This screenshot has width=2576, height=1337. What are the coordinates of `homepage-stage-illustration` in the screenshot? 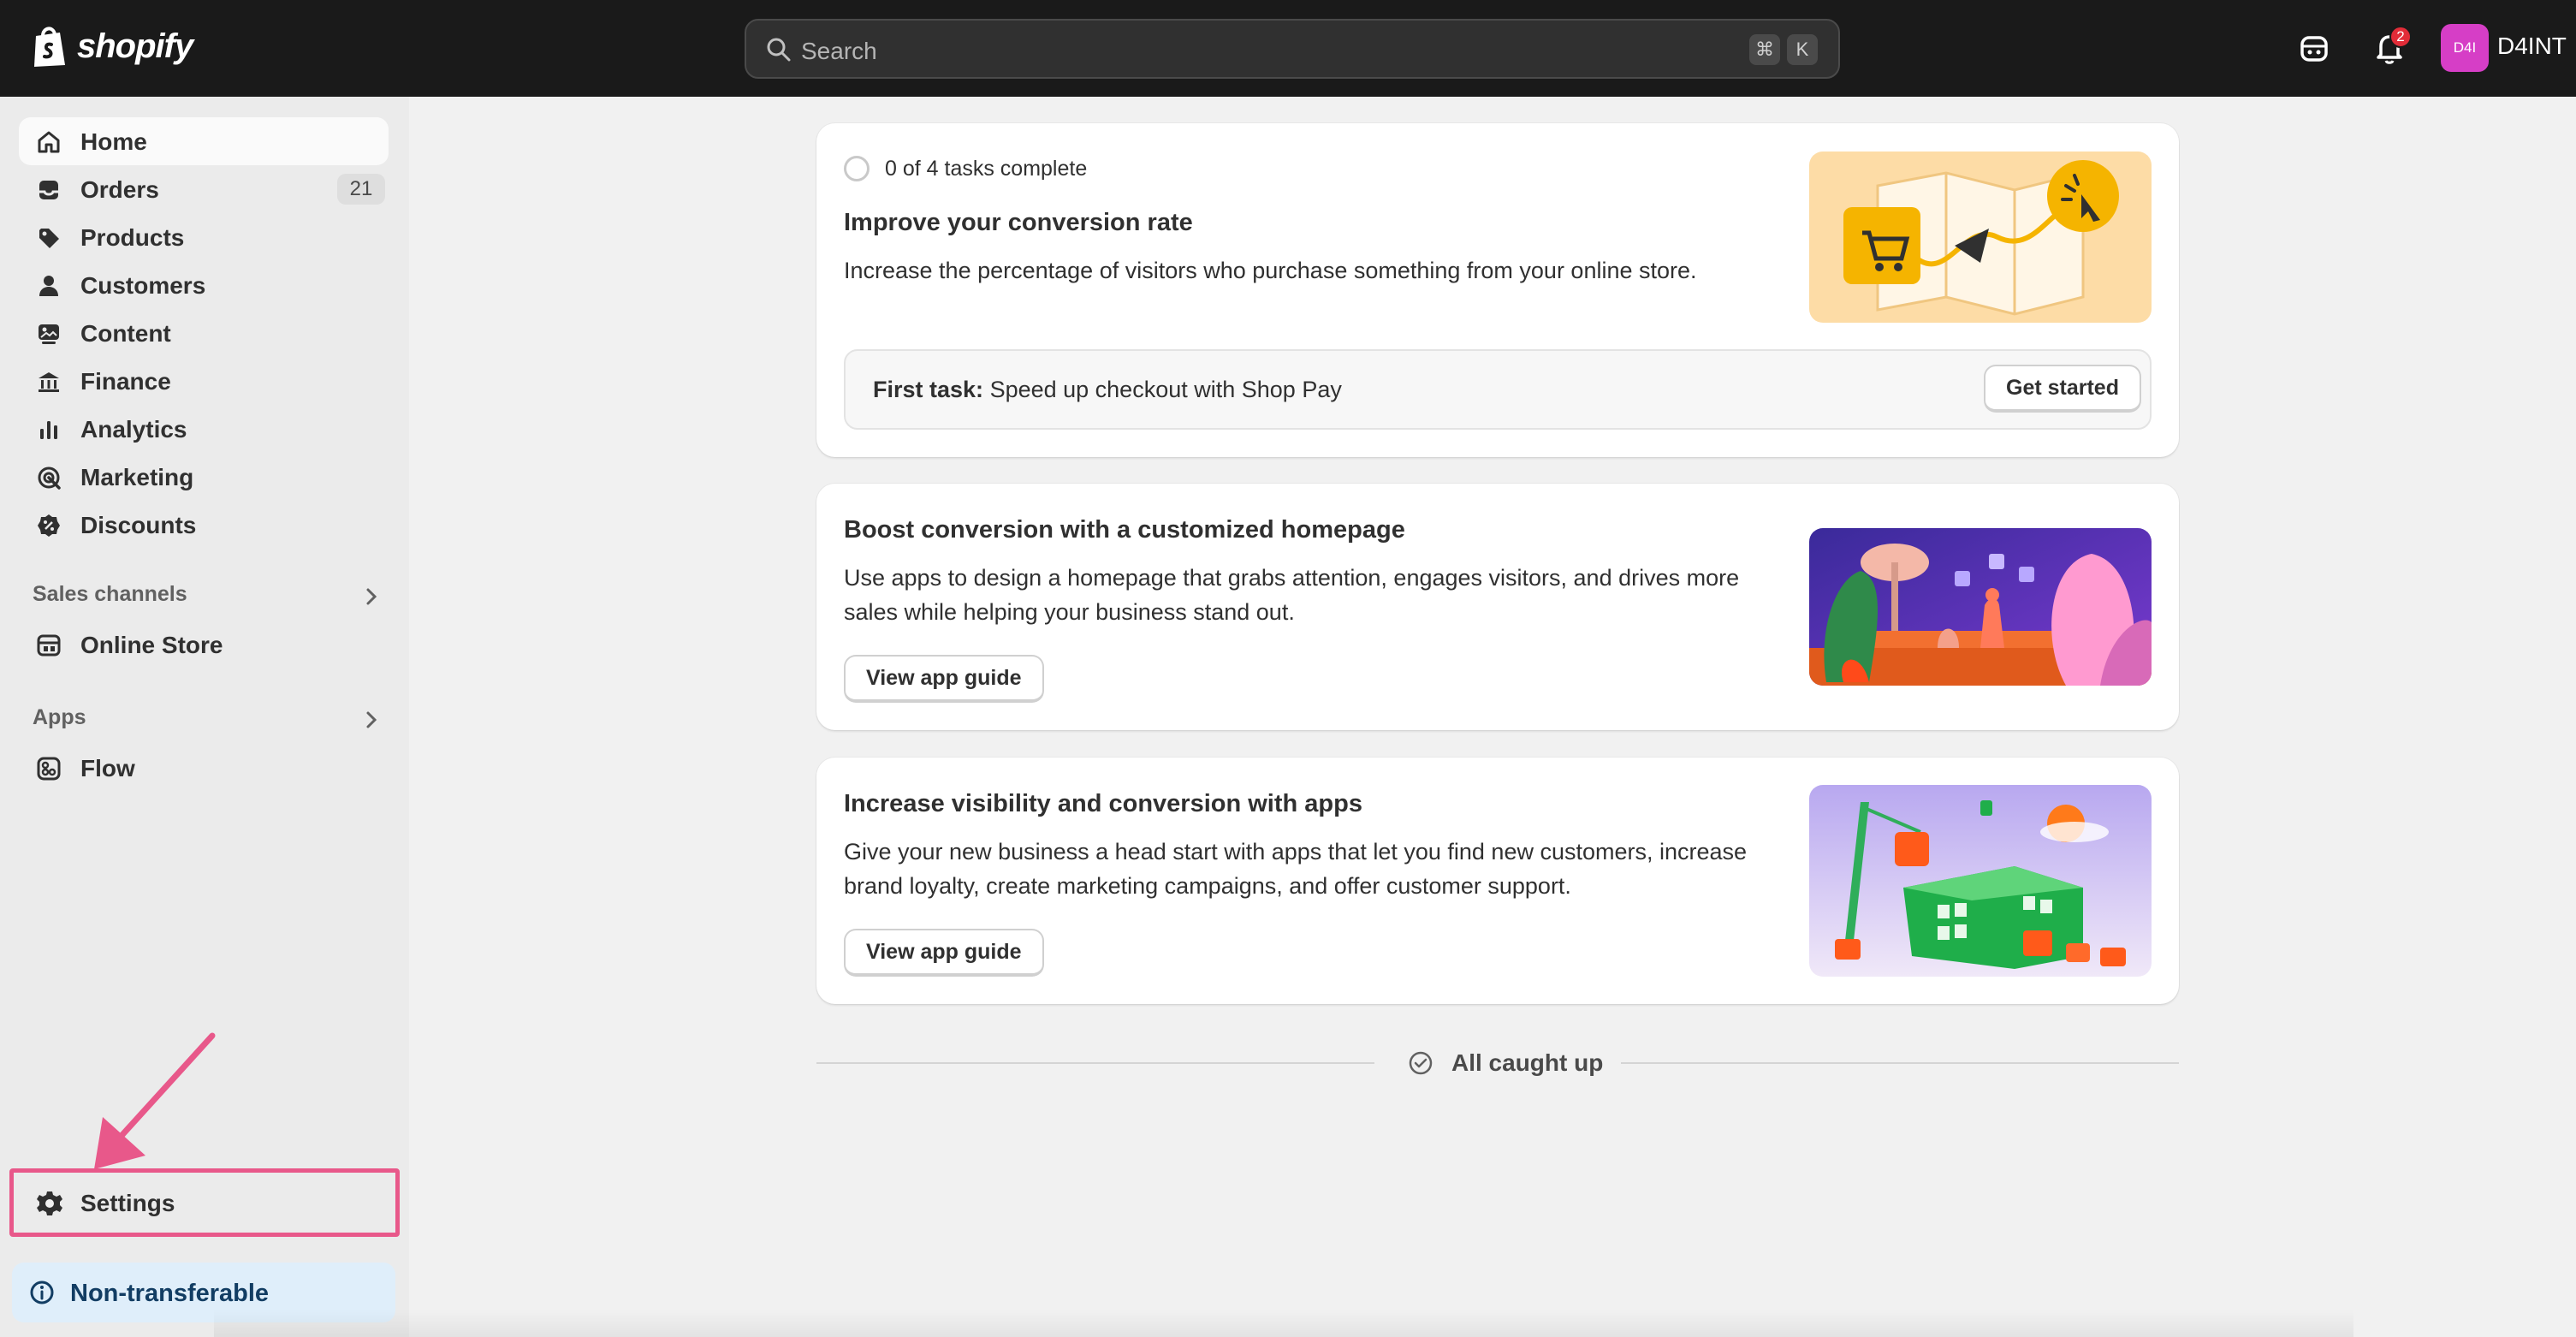 It's located at (1980, 607).